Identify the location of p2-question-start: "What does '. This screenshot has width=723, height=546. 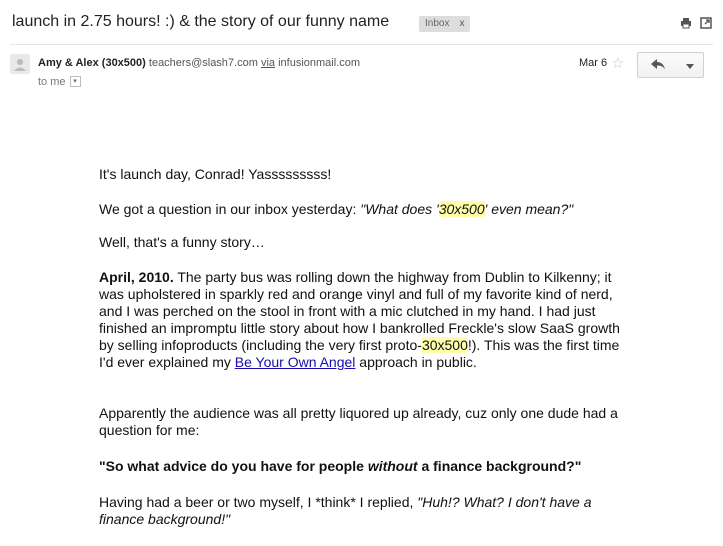
(399, 209).